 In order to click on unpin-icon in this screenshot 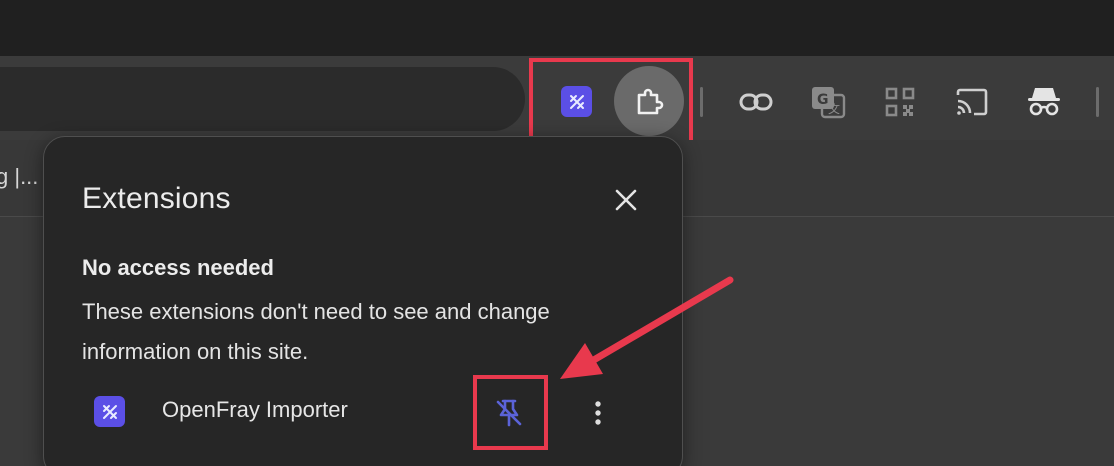, I will do `click(509, 413)`.